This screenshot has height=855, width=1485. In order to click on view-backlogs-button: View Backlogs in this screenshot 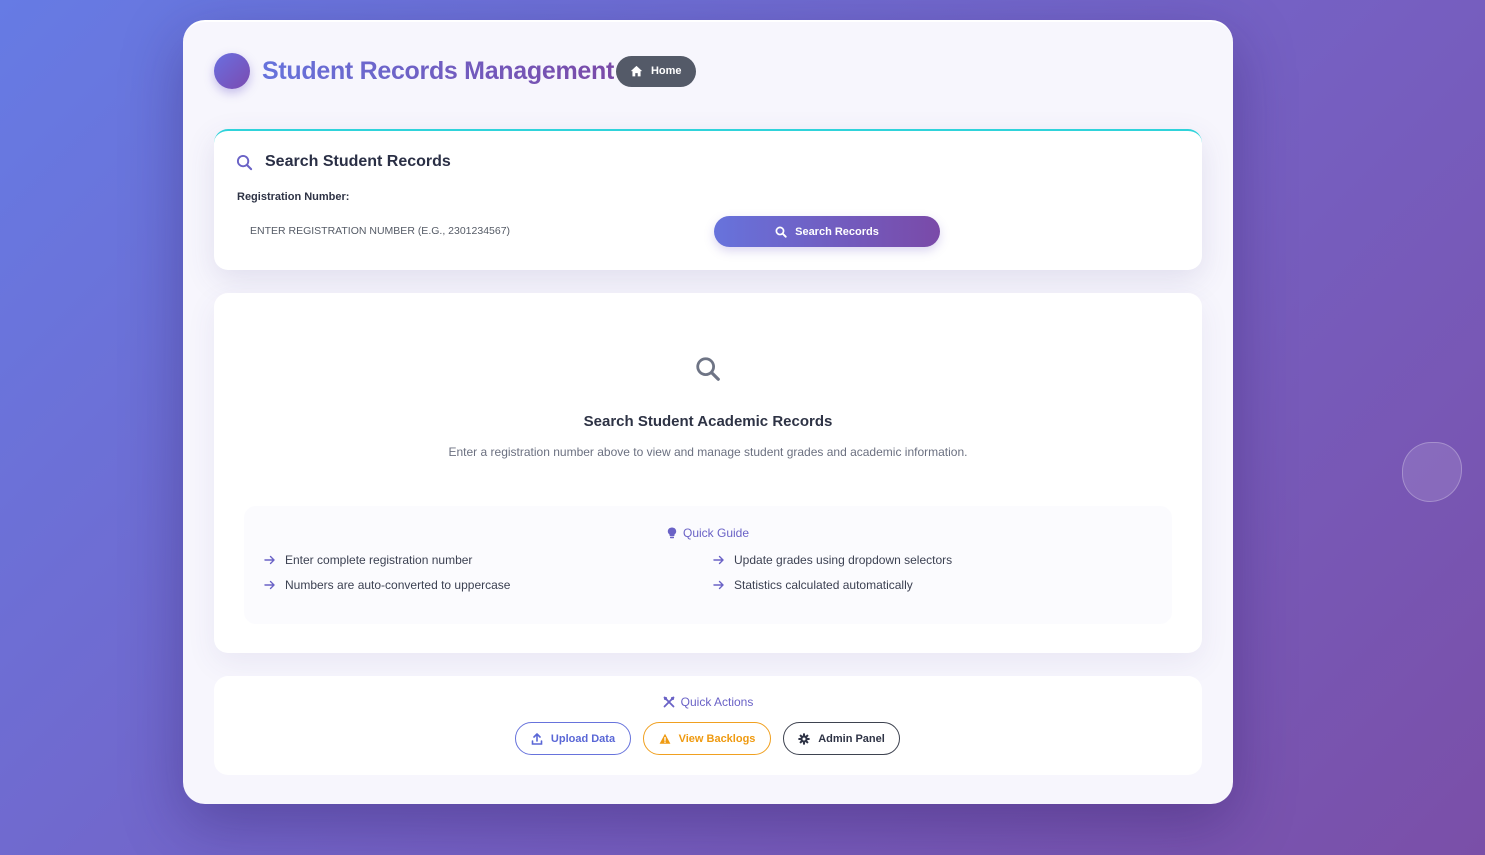, I will do `click(707, 738)`.